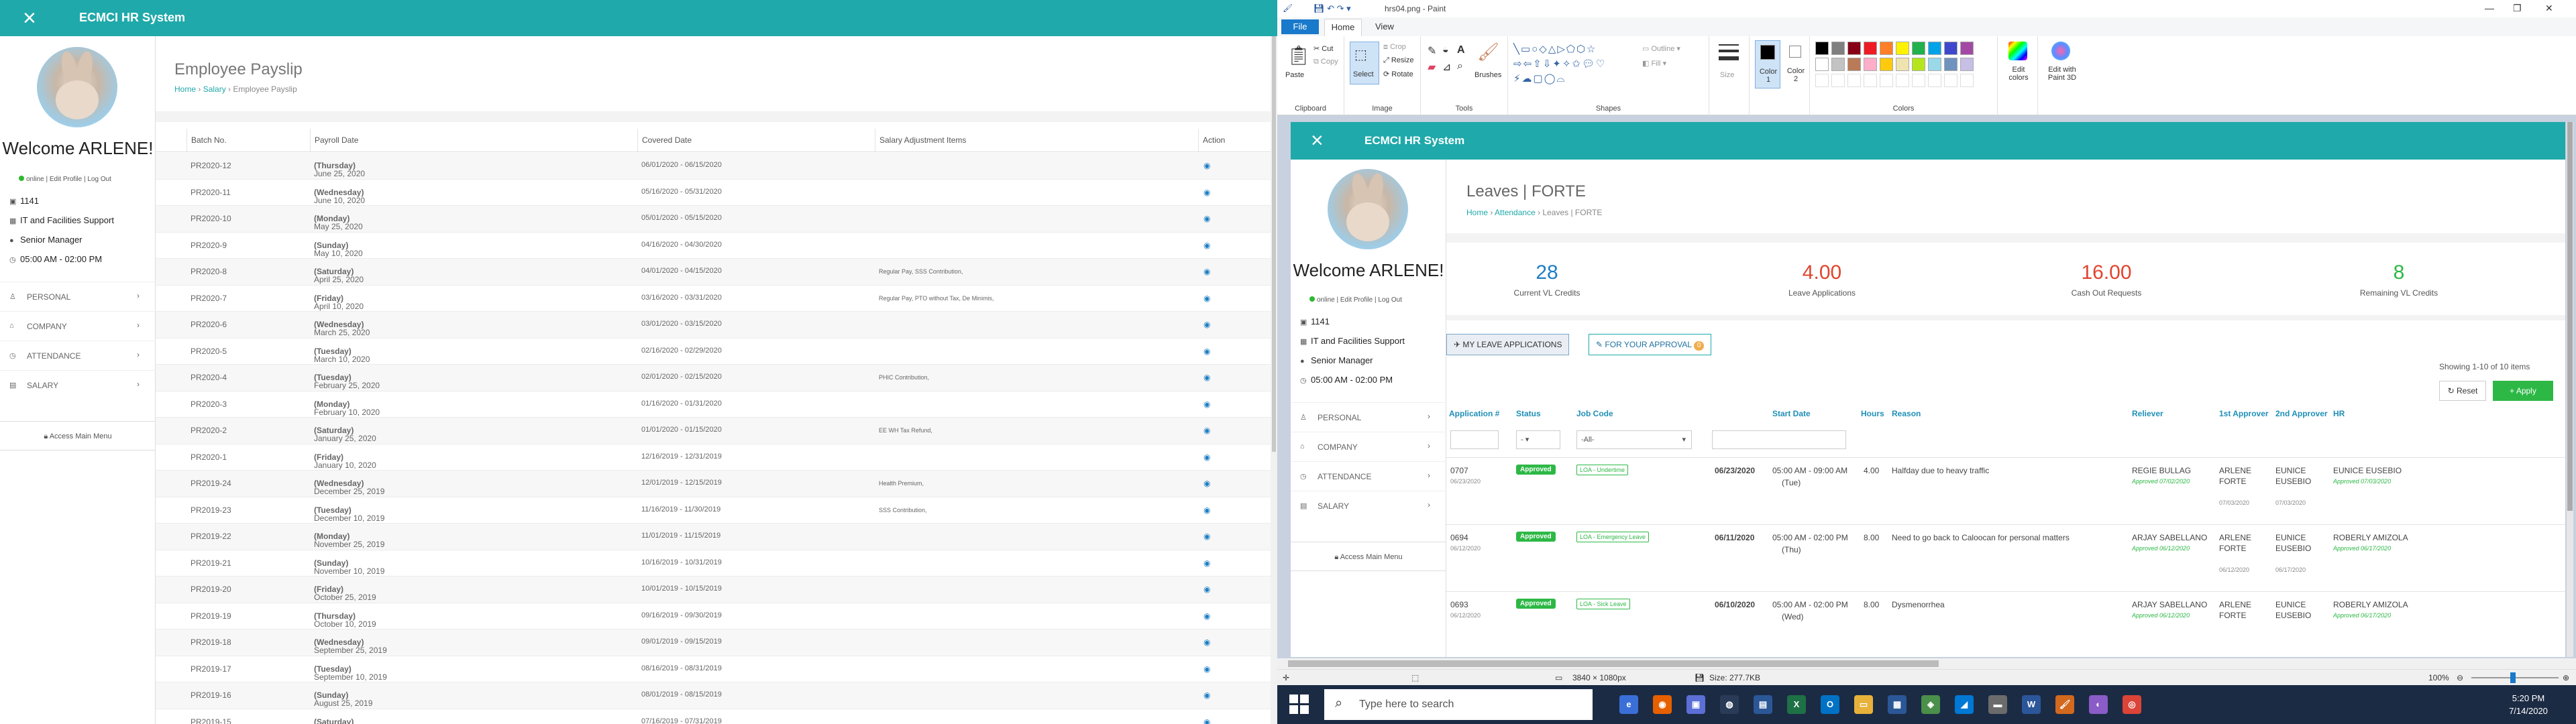 The width and height of the screenshot is (2576, 724). Describe the element at coordinates (248, 140) in the screenshot. I see `col-batch: Batch No.` at that location.